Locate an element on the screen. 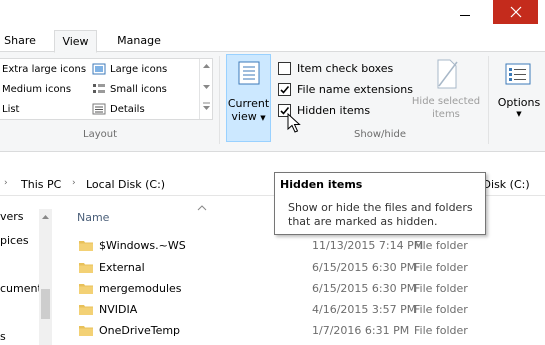  options-icon is located at coordinates (518, 74).